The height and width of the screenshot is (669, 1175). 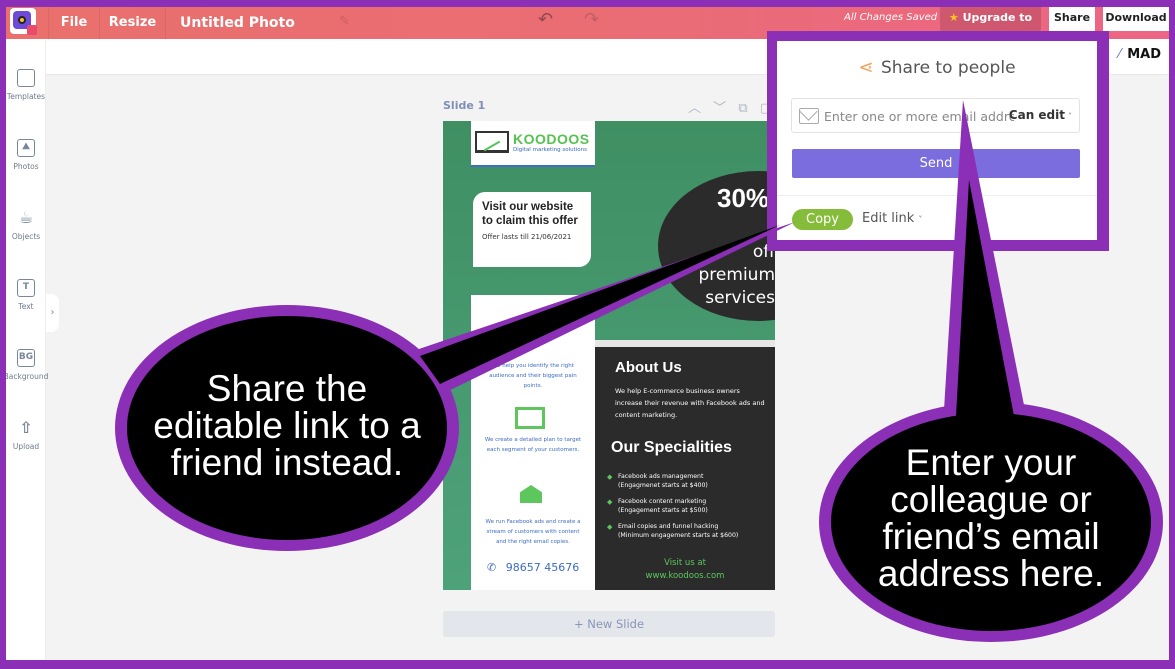 I want to click on about-title: About Us, so click(x=648, y=367).